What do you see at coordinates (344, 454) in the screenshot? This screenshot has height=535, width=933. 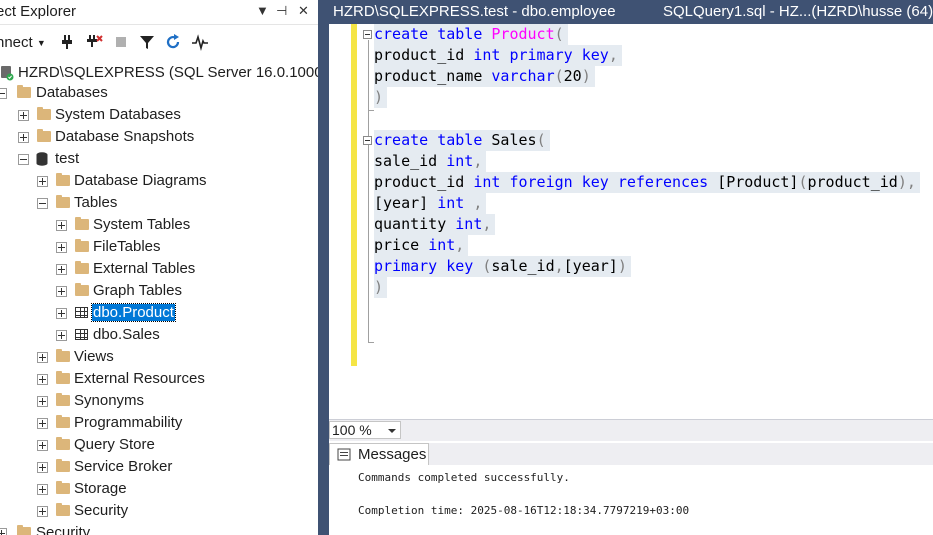 I see `messages-icon` at bounding box center [344, 454].